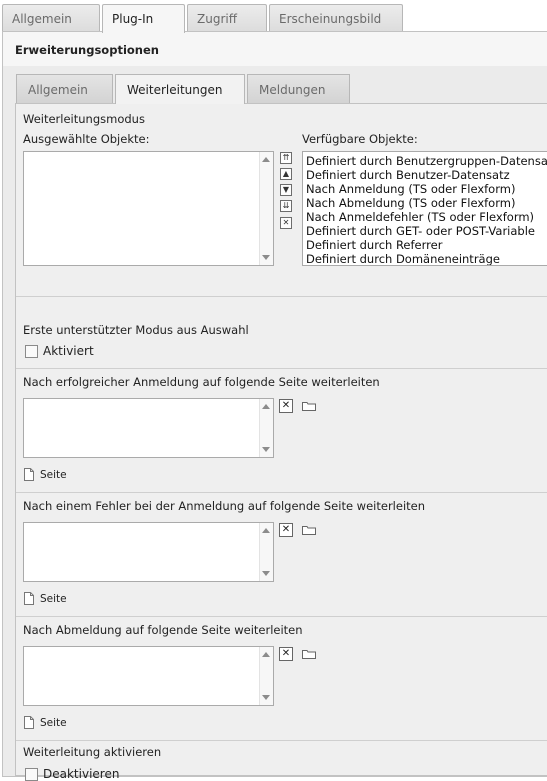 The image size is (547, 781). I want to click on sub-tab-bar: Allgemein Weiterleitungen Meldungen, so click(275, 89).